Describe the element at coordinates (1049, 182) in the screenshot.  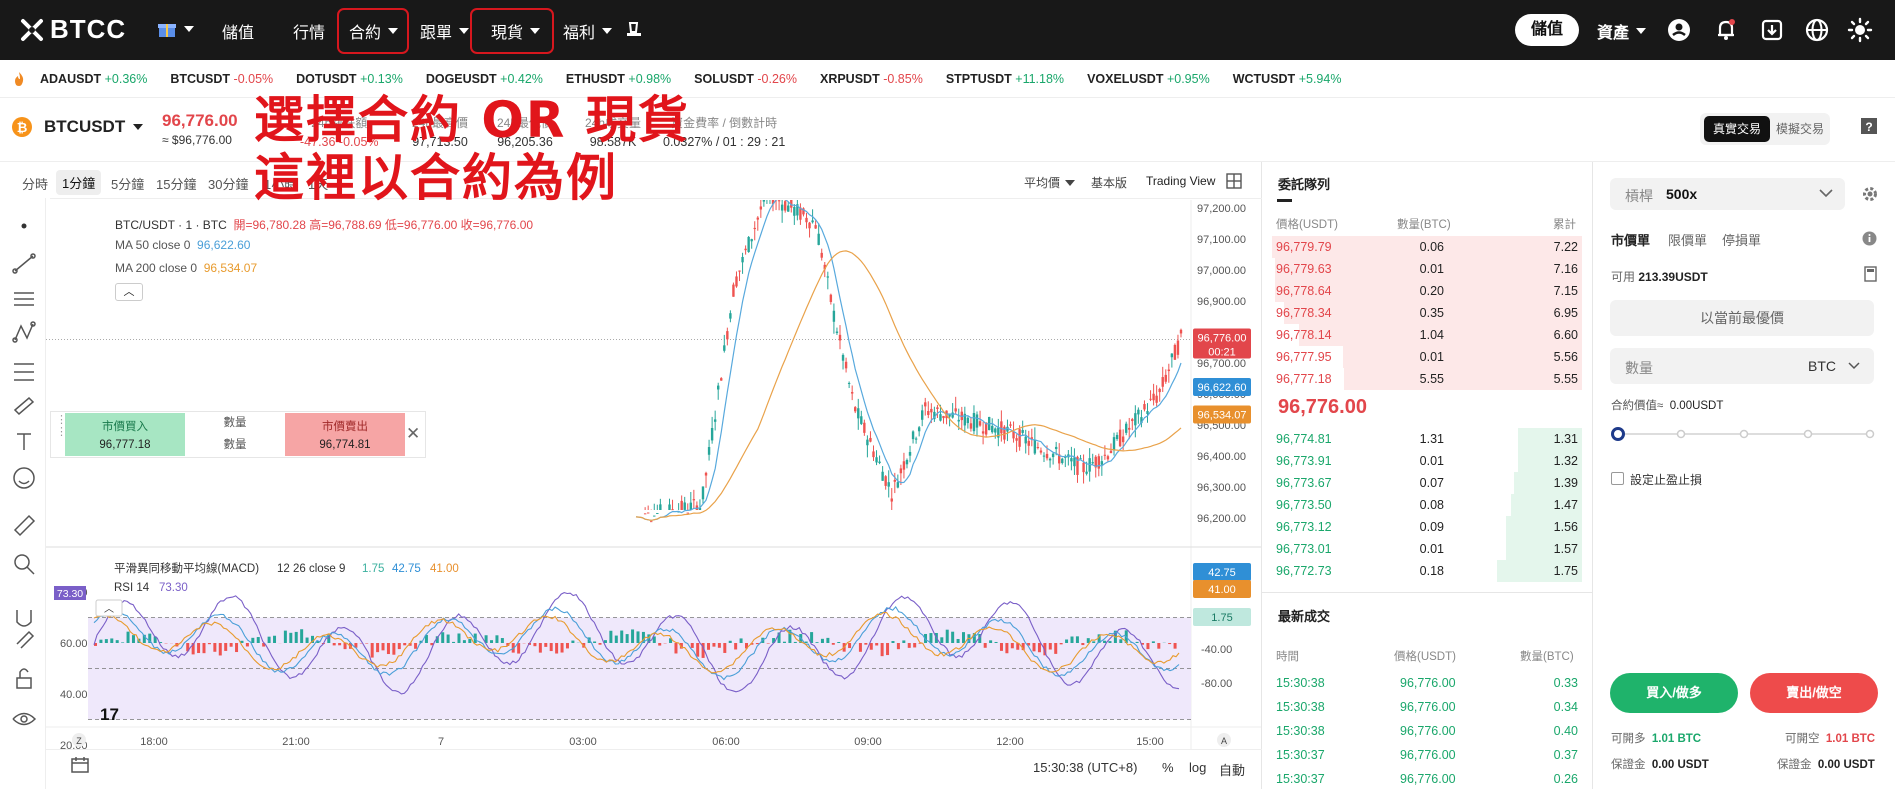
I see `price-type-select: 平均價` at that location.